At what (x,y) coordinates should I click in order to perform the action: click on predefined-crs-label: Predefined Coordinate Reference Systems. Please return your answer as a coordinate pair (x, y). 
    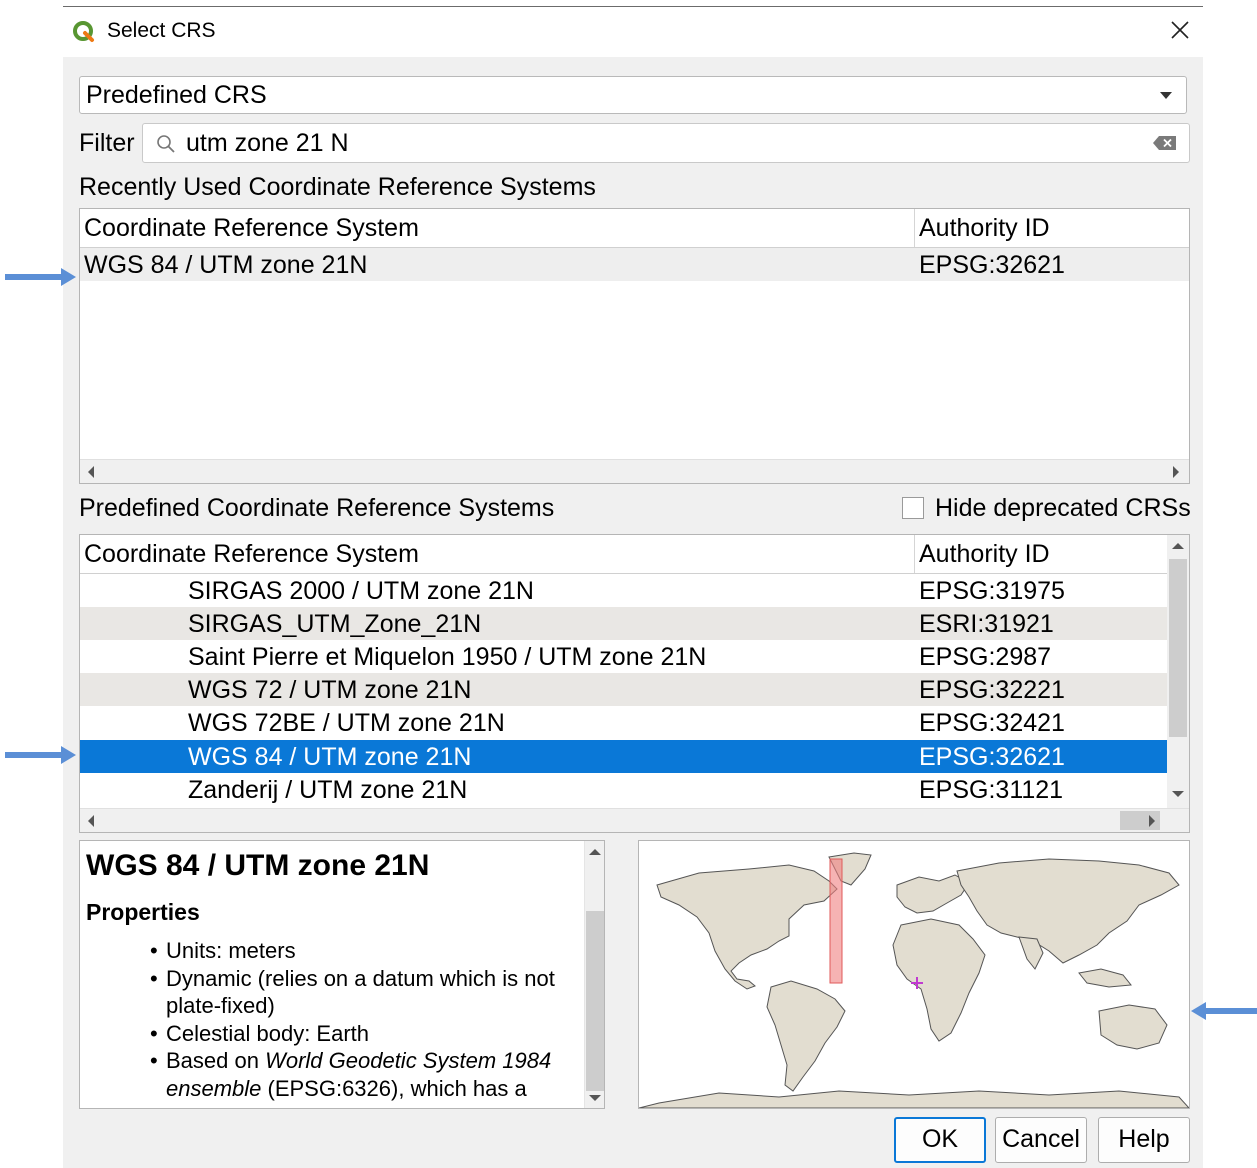
    Looking at the image, I should click on (317, 508).